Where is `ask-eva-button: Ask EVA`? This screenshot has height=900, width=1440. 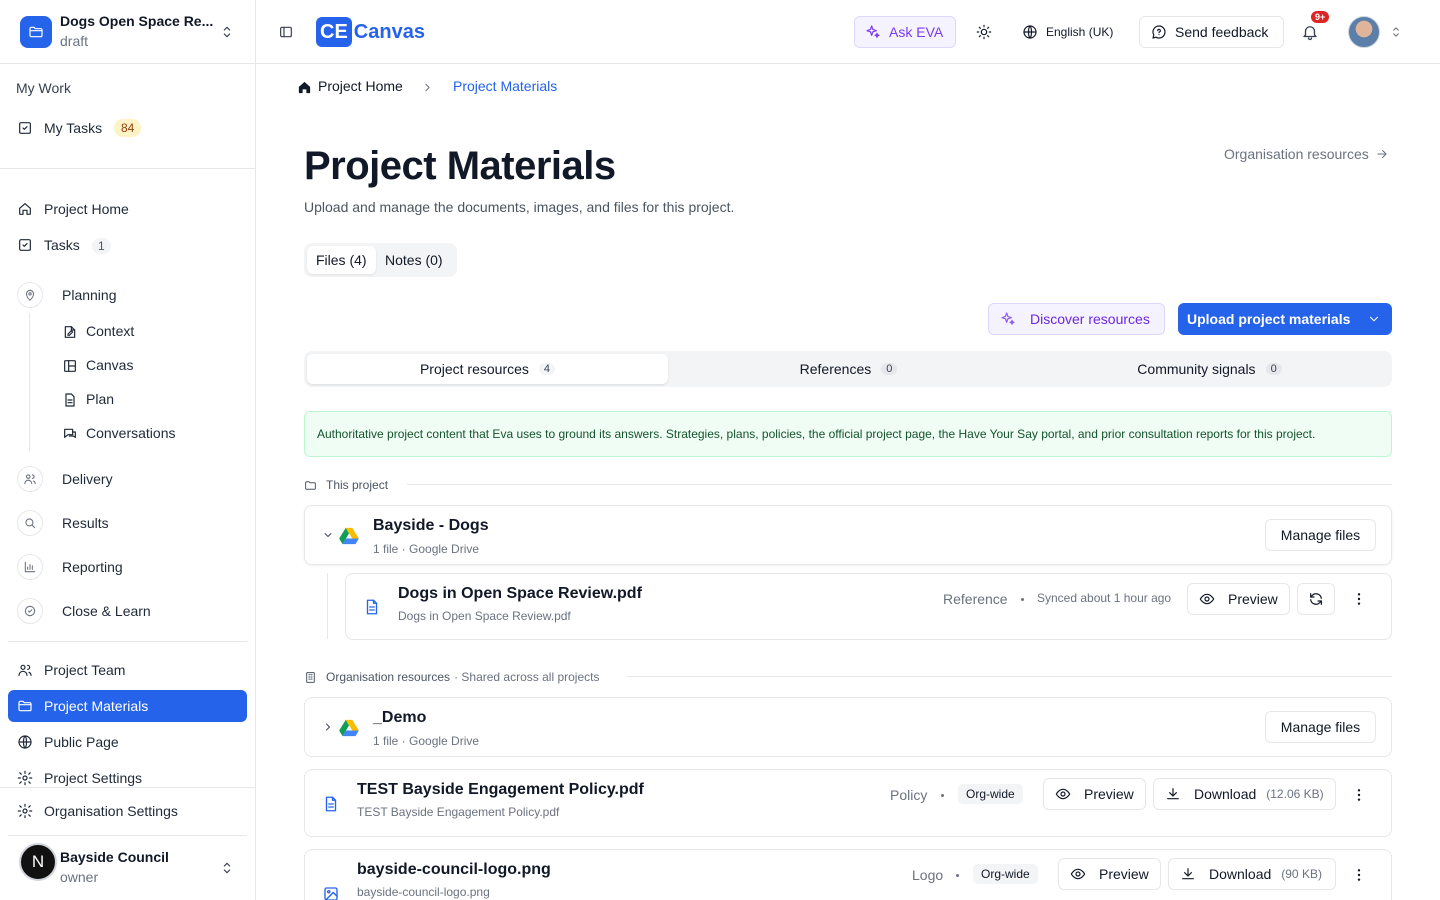 ask-eva-button: Ask EVA is located at coordinates (905, 32).